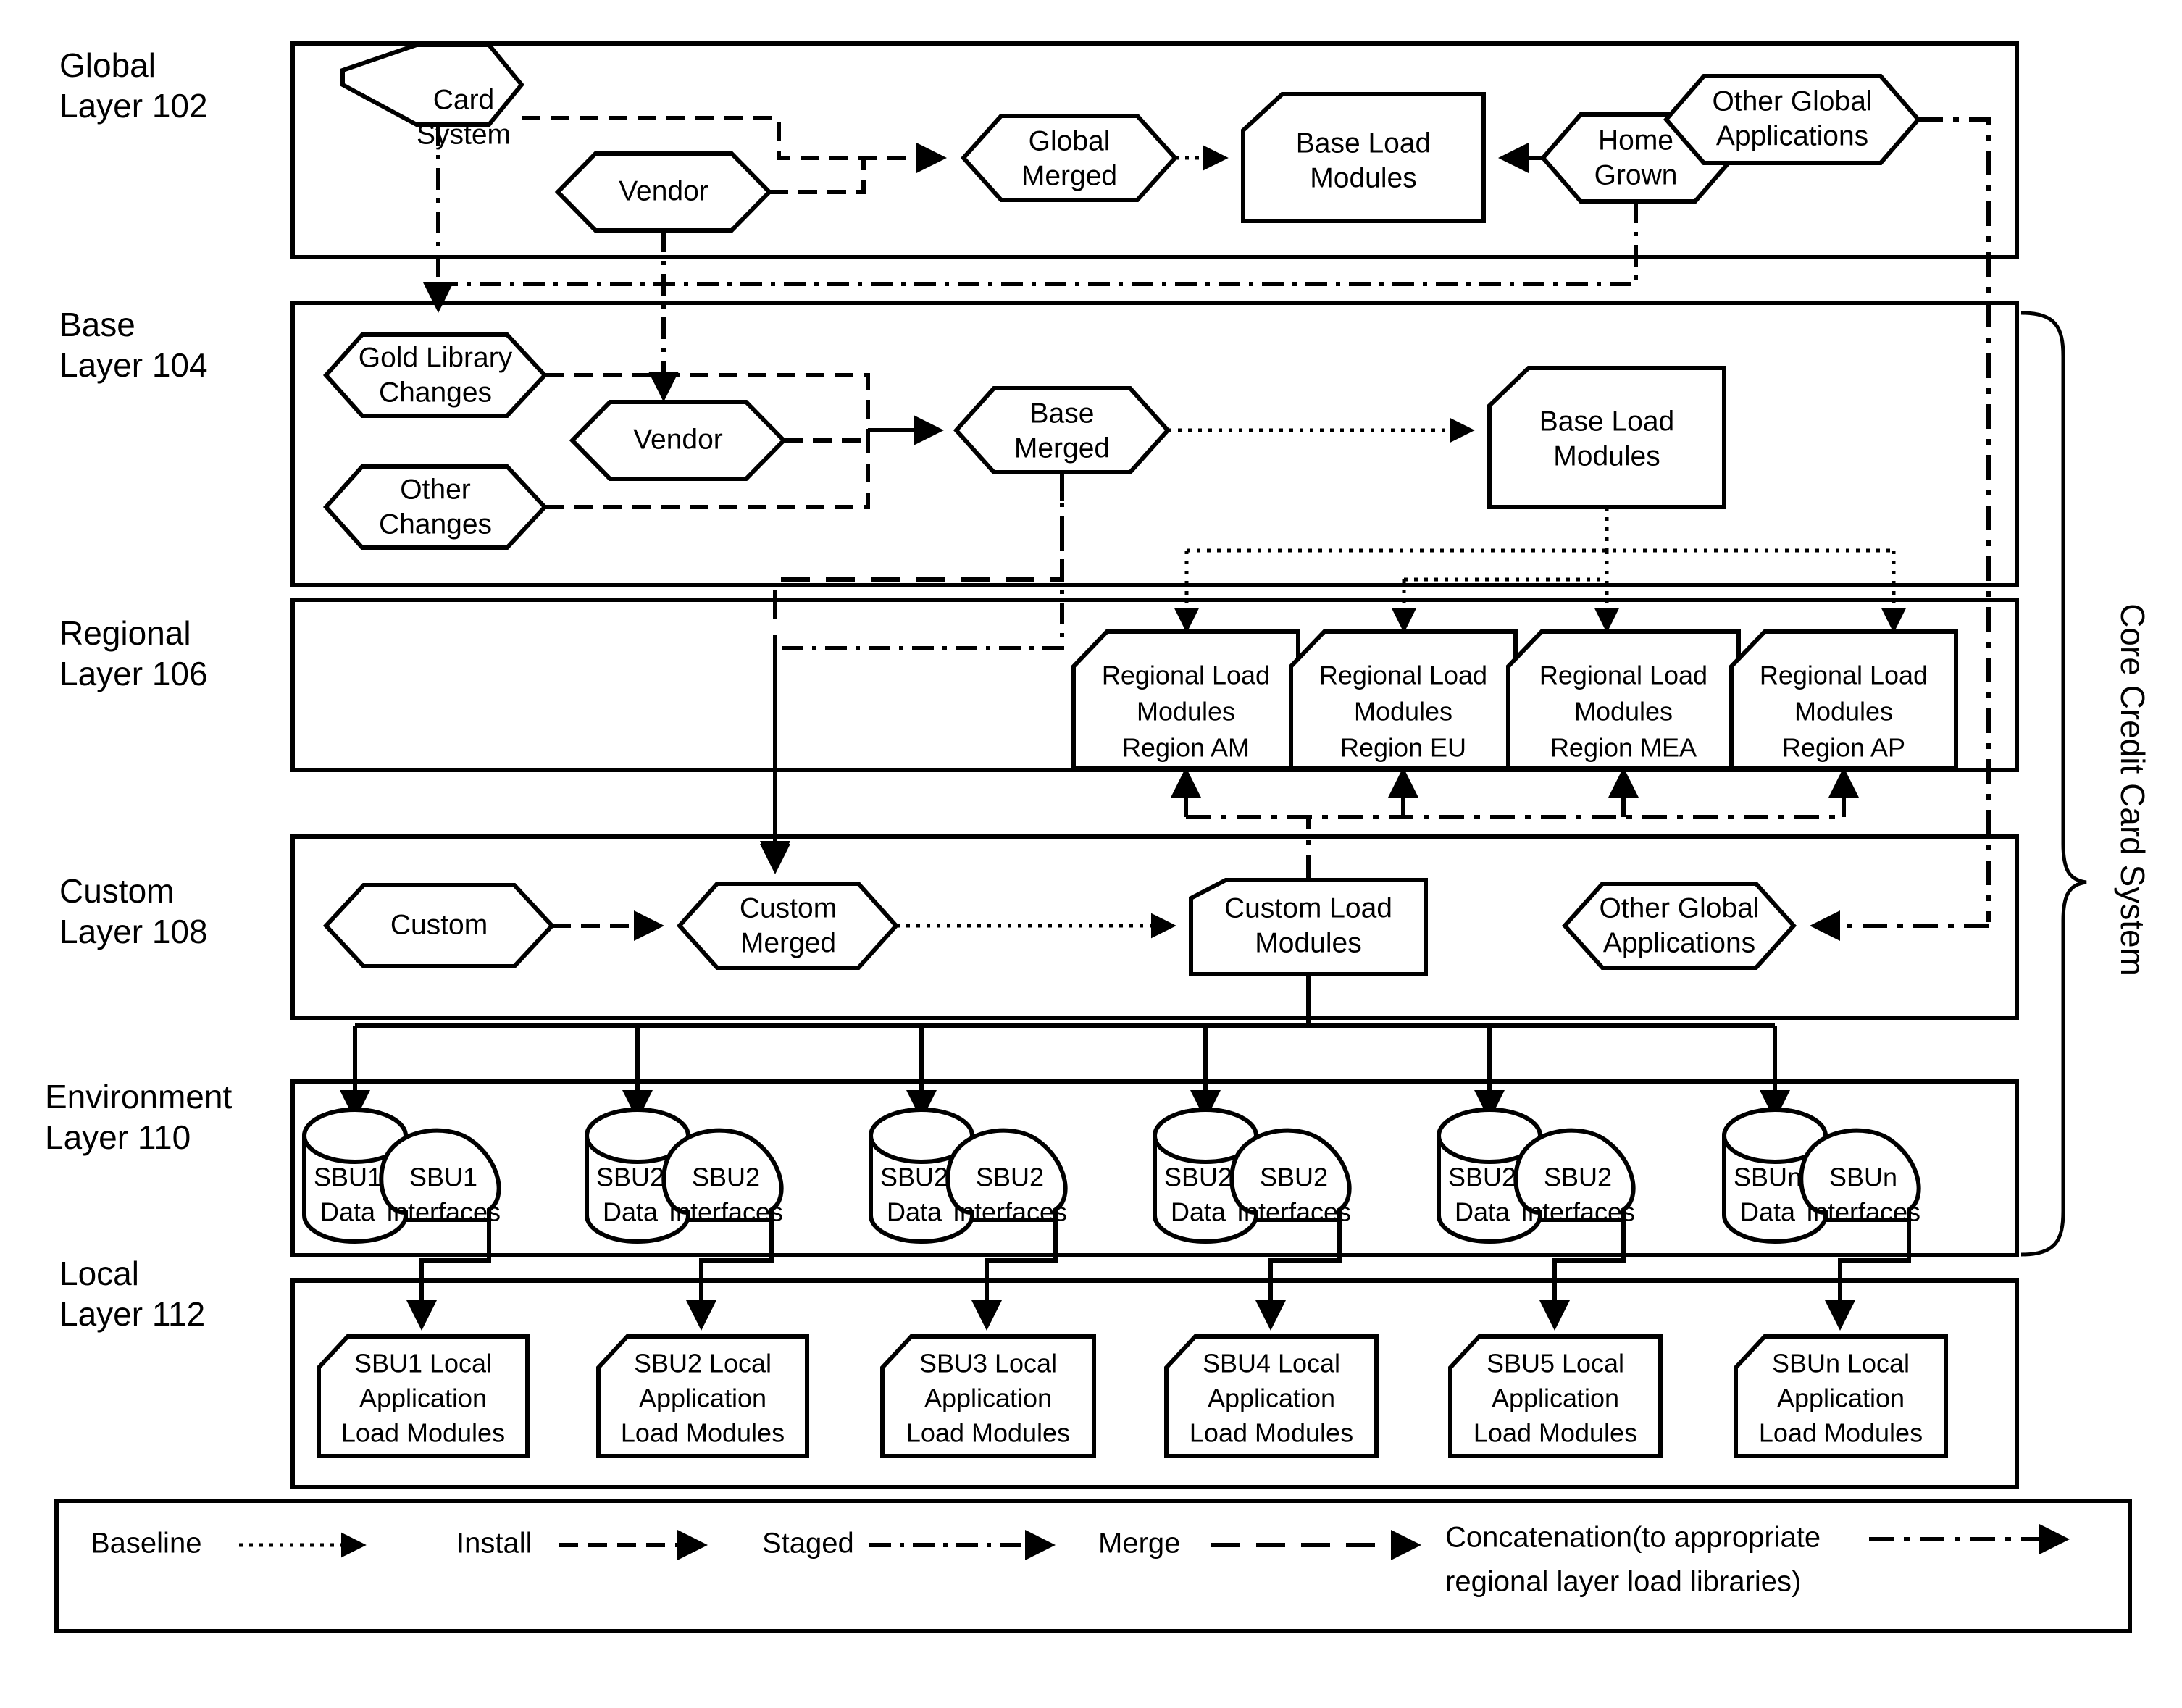 The width and height of the screenshot is (2182, 1708). Describe the element at coordinates (1844, 676) in the screenshot. I see `regional-ap-line1: Regional Load` at that location.